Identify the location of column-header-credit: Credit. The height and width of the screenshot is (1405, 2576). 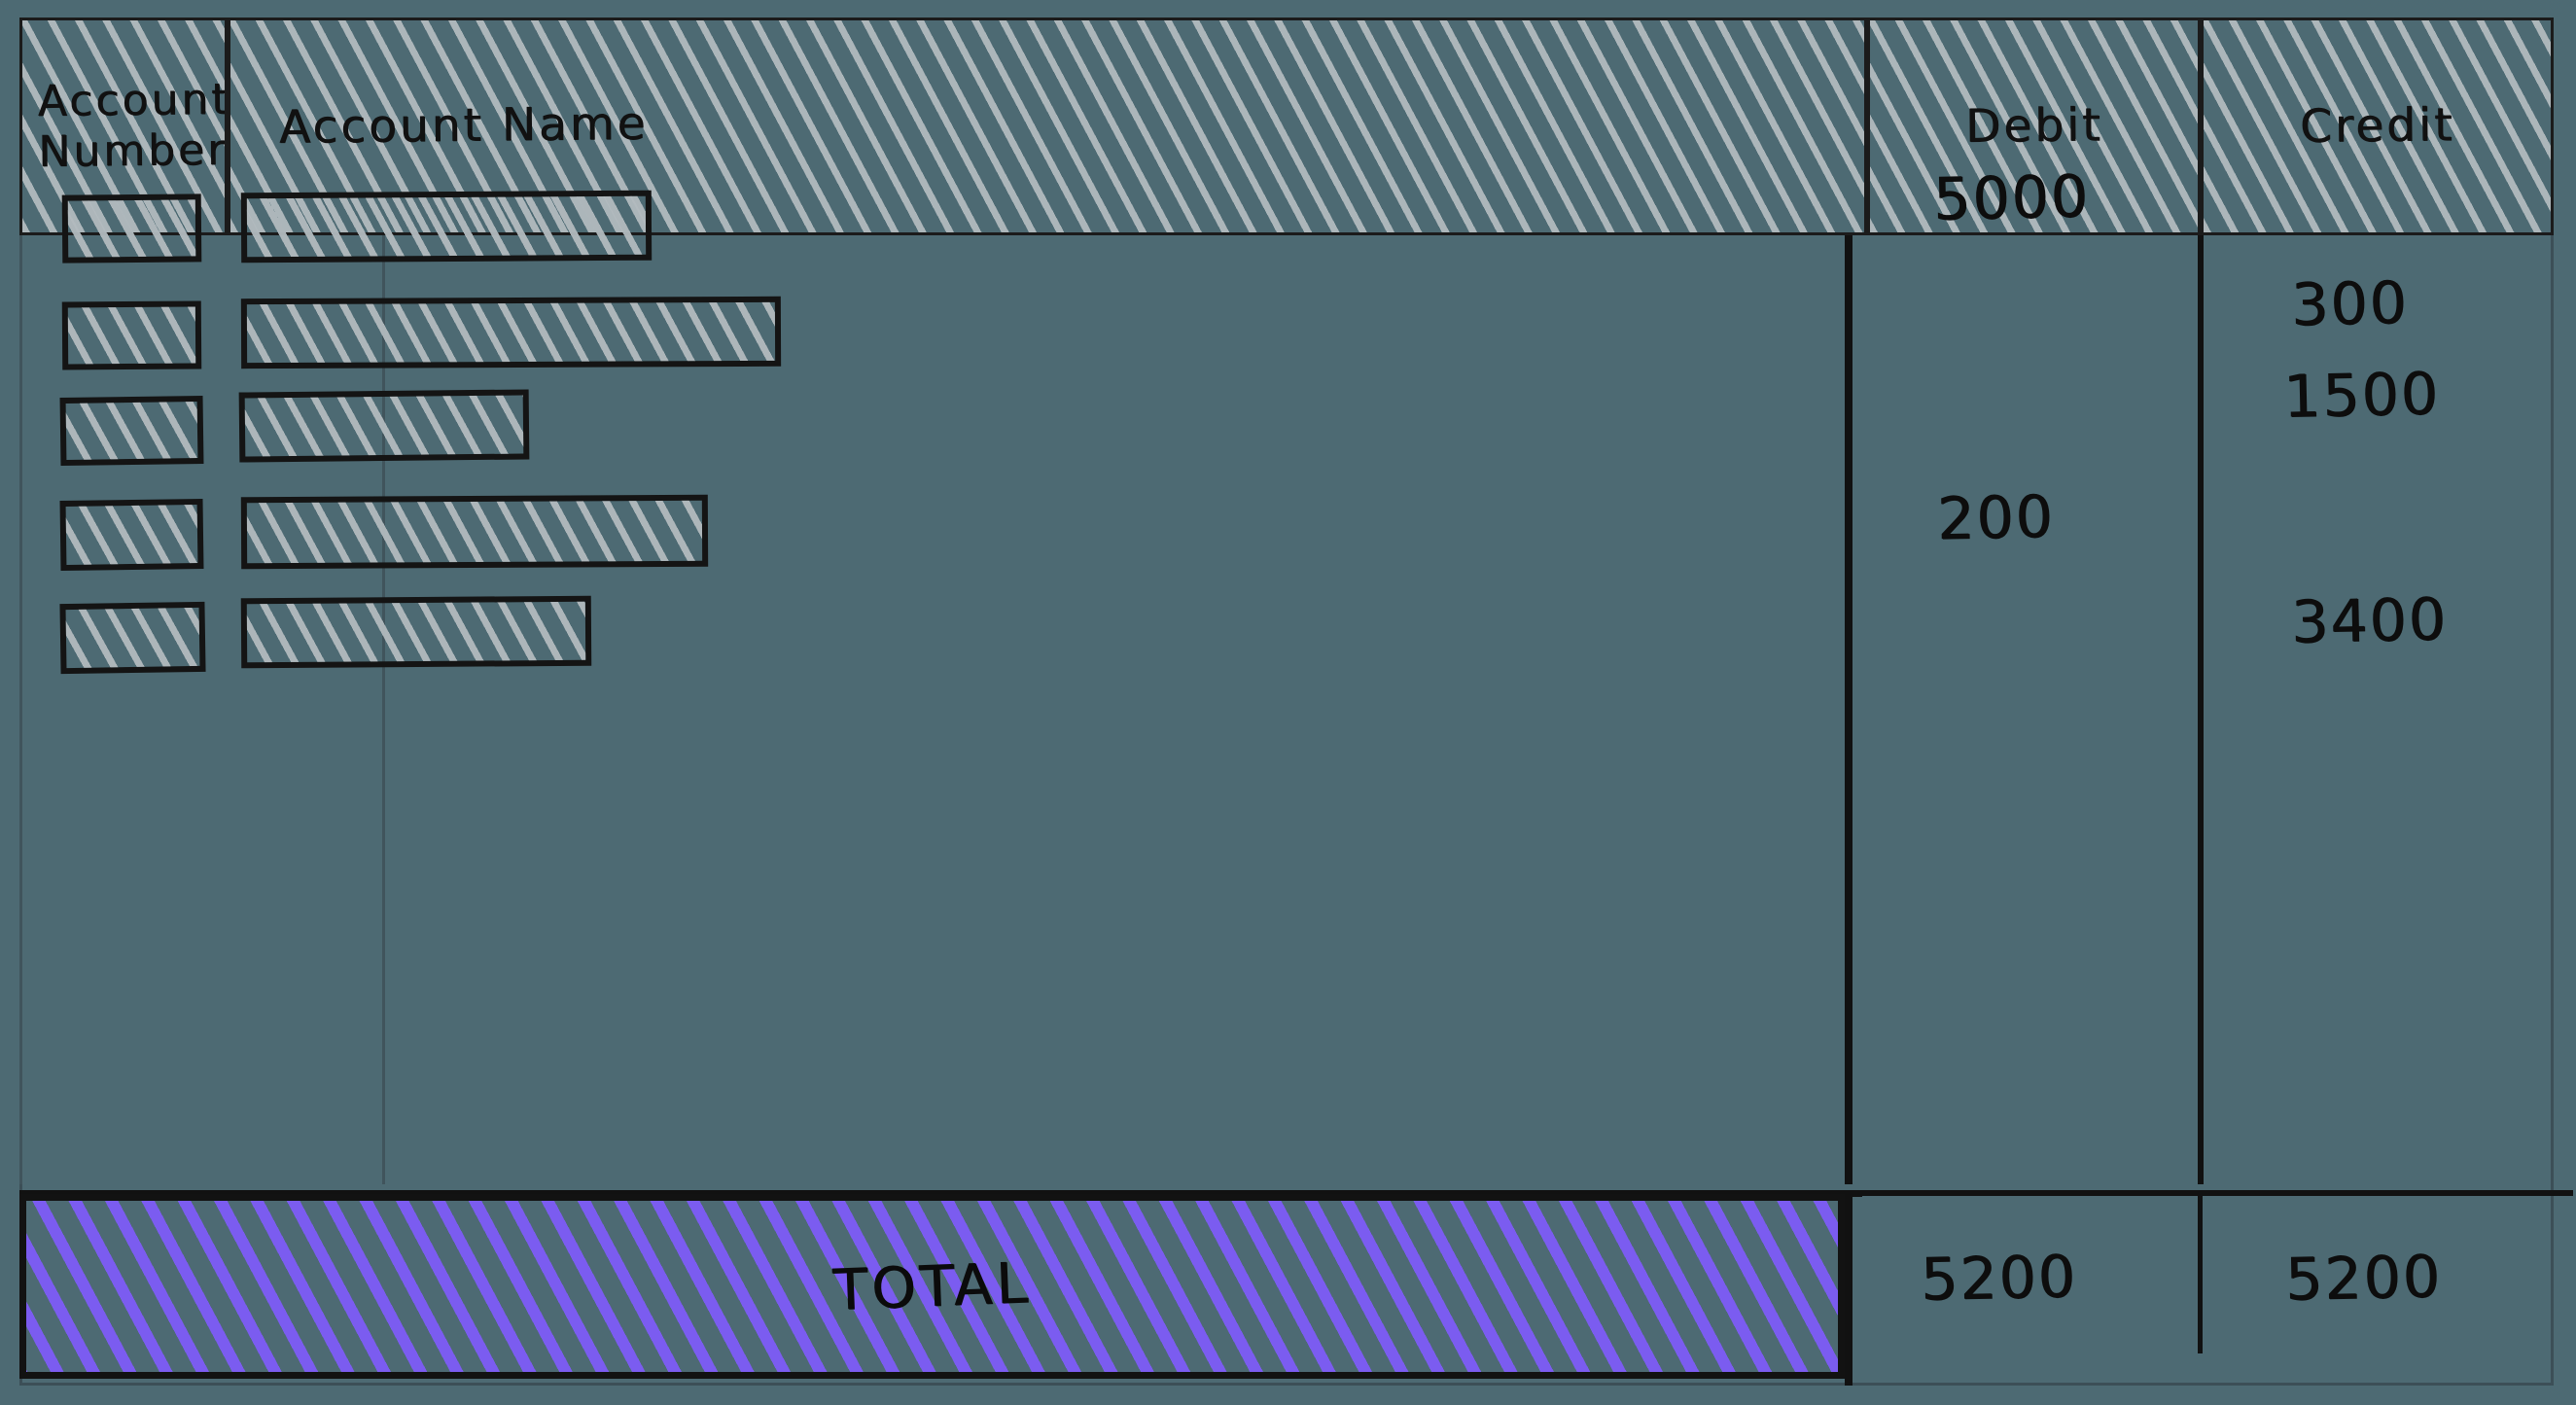
(2377, 126).